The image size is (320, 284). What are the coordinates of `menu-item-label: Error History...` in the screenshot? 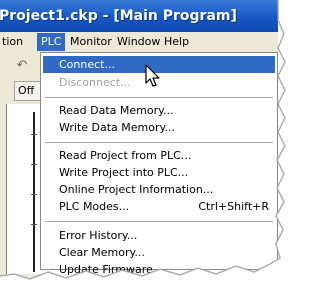 It's located at (98, 235).